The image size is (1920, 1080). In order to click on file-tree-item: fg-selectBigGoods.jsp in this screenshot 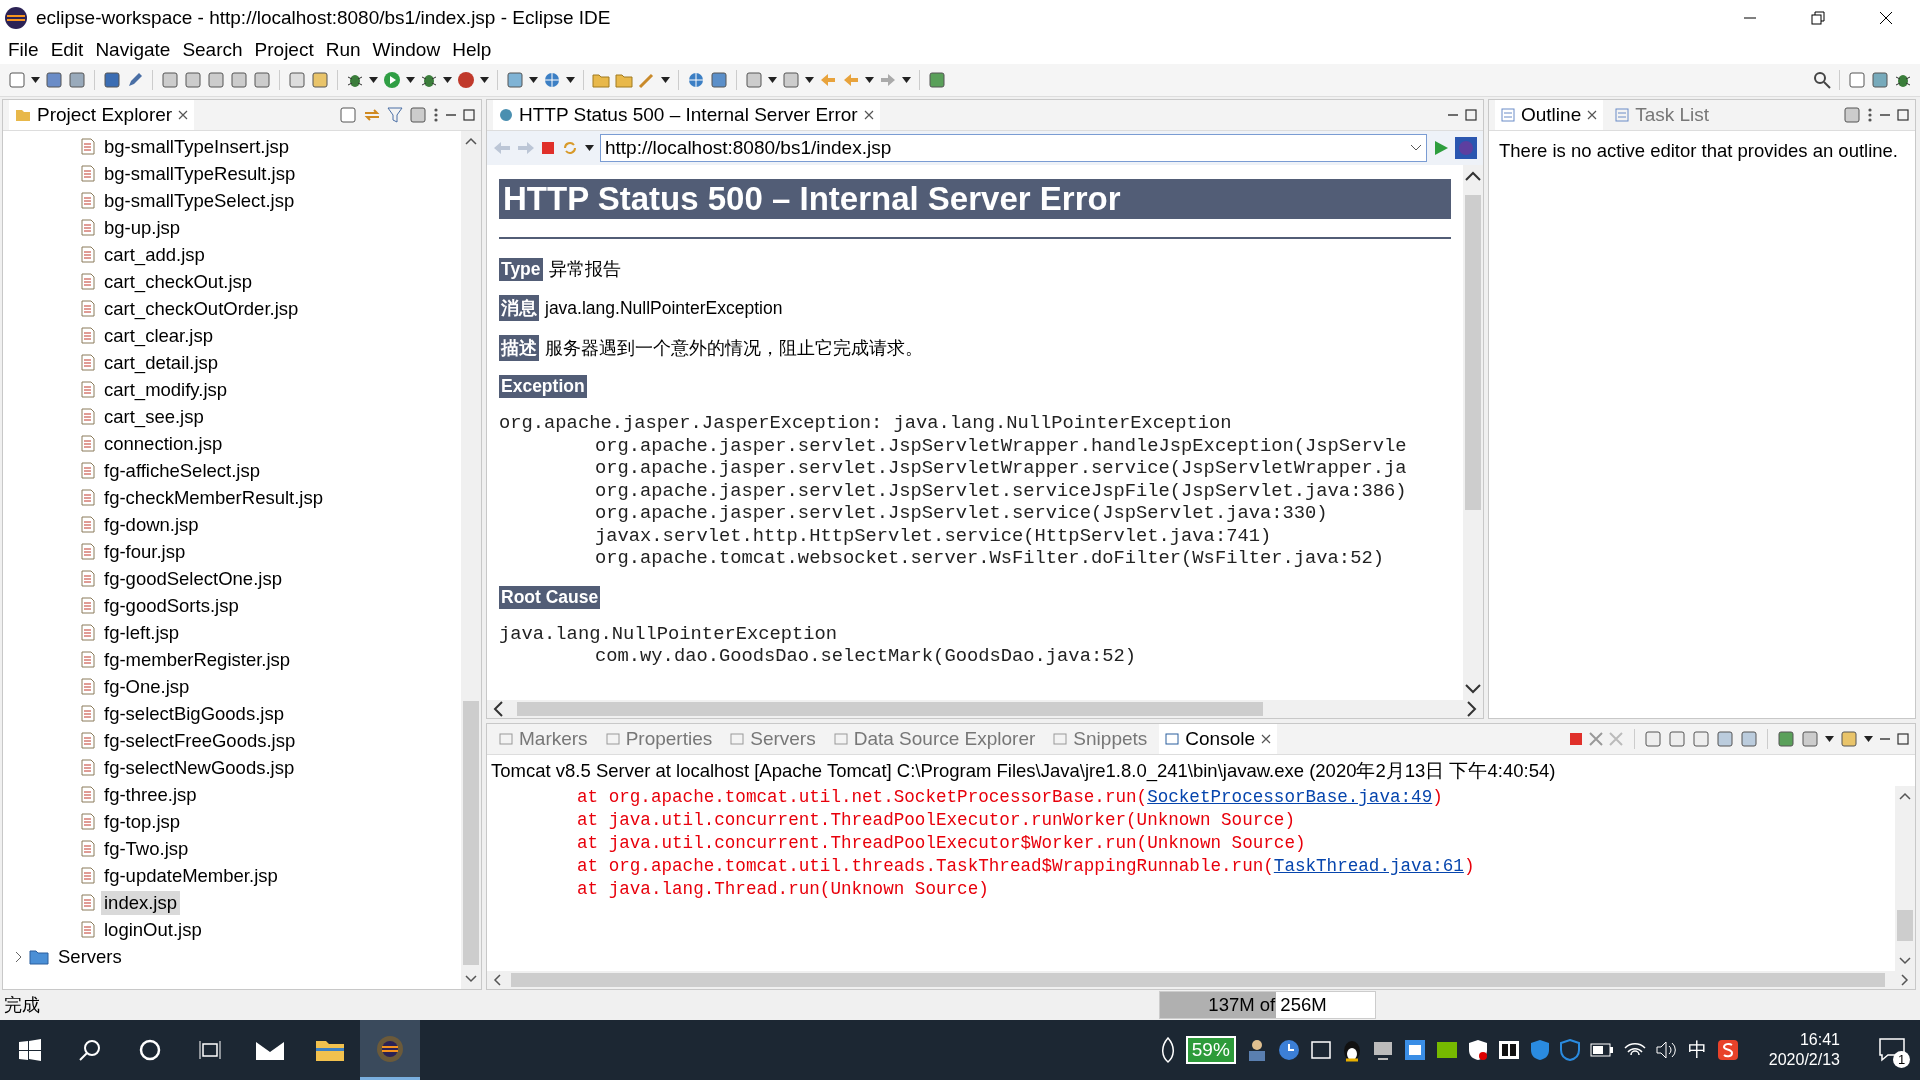, I will do `click(194, 713)`.